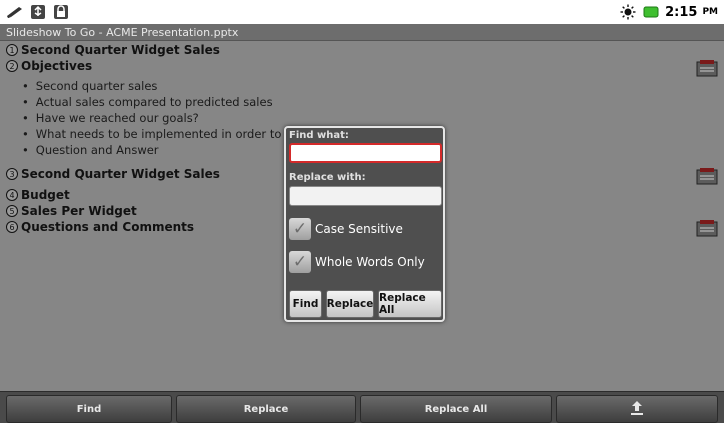  I want to click on case-sensitive-label: Case Sensitive, so click(359, 229).